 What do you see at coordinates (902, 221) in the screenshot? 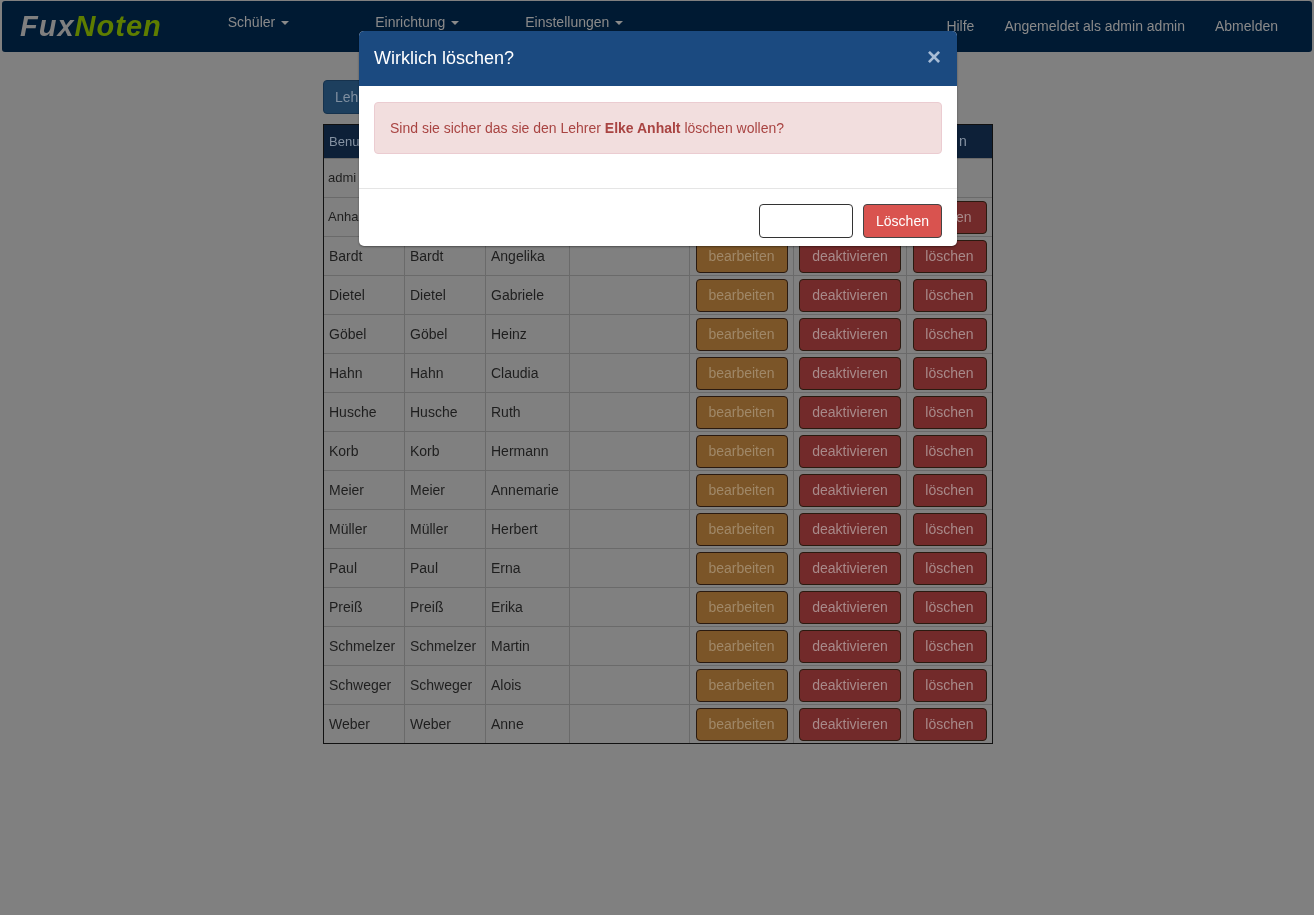
I see `confirm-delete-button: Löschen` at bounding box center [902, 221].